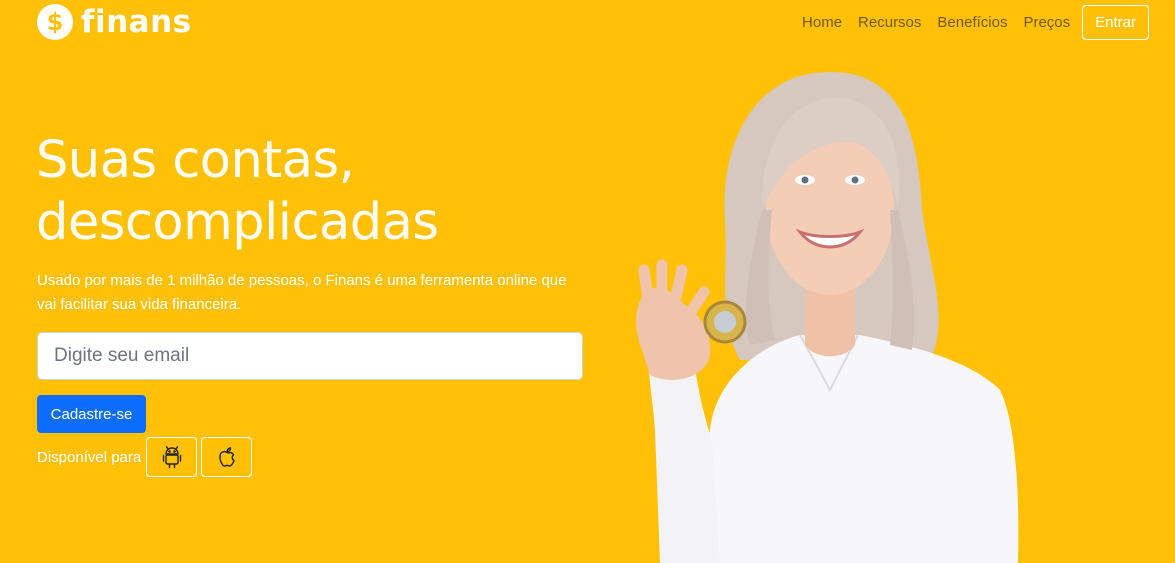 The width and height of the screenshot is (1175, 563). Describe the element at coordinates (889, 22) in the screenshot. I see `nav-link-recursos: Recursos` at that location.